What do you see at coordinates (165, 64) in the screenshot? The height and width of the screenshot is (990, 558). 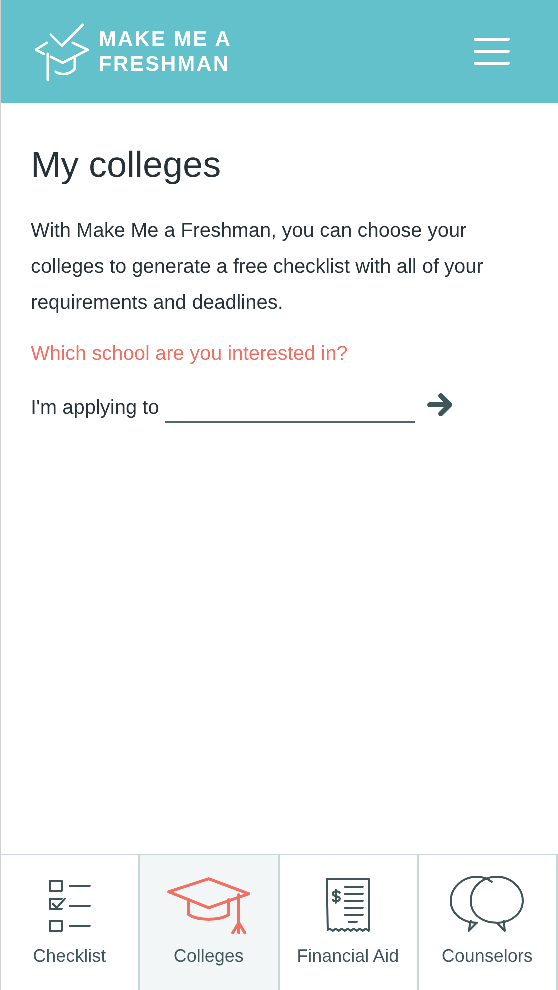 I see `logo-text: FRESHMAN` at bounding box center [165, 64].